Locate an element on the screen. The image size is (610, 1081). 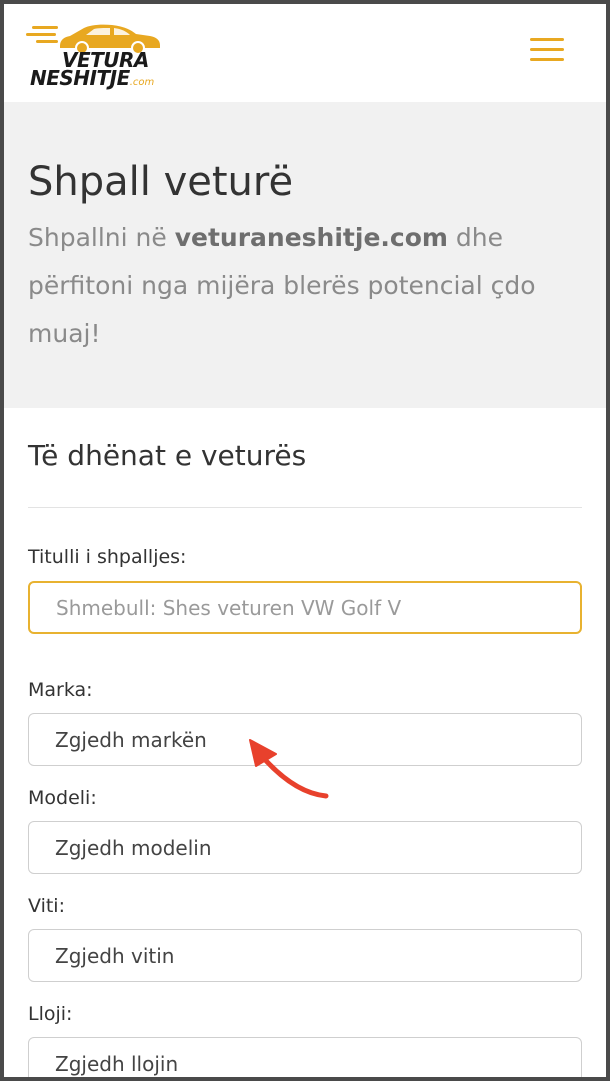
page-title: Shpall veturë is located at coordinates (161, 182).